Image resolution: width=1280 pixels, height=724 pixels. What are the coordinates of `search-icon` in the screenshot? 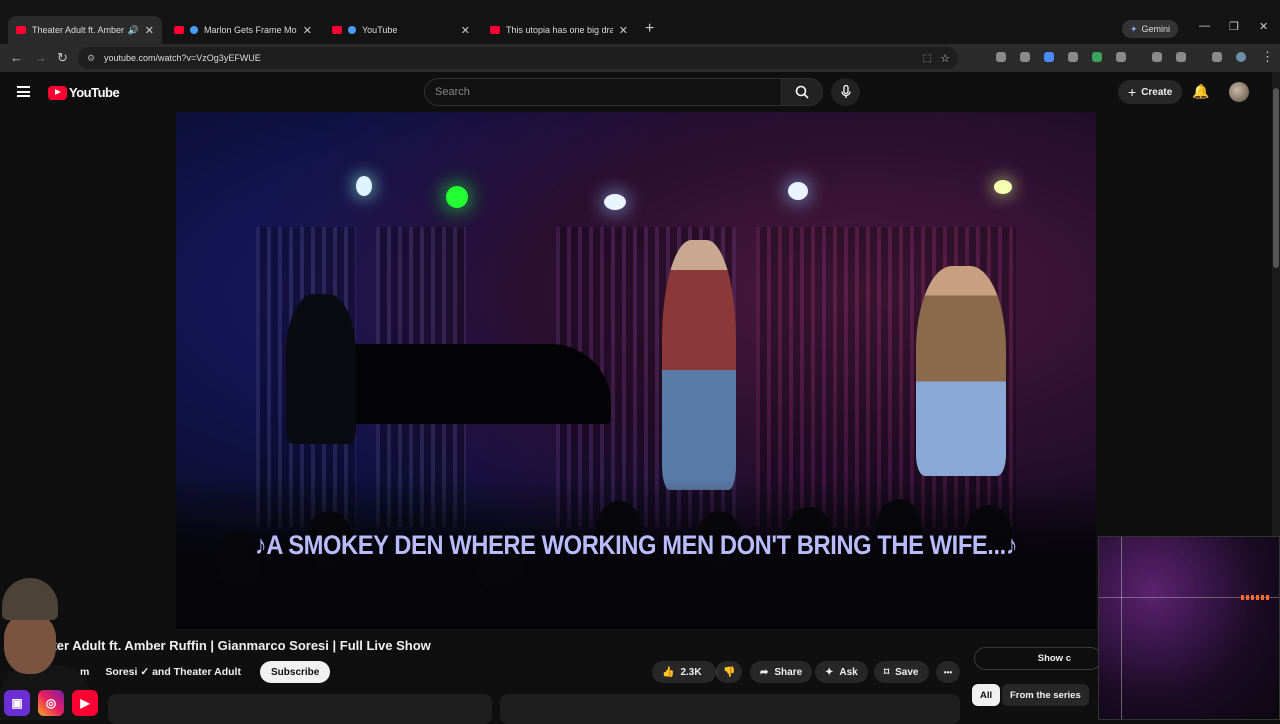 It's located at (802, 92).